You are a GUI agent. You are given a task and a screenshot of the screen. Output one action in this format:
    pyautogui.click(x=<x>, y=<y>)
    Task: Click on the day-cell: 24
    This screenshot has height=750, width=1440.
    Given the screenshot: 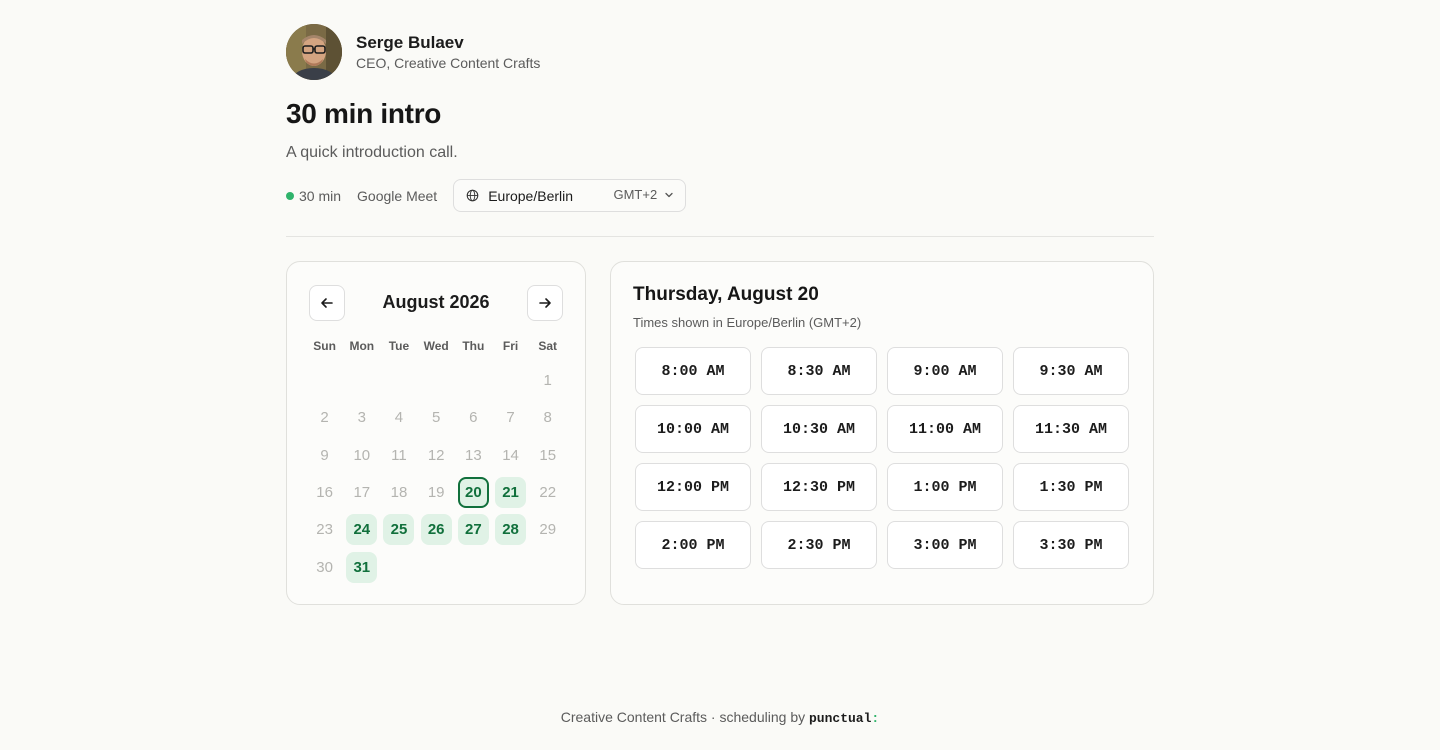 What is the action you would take?
    pyautogui.click(x=361, y=529)
    